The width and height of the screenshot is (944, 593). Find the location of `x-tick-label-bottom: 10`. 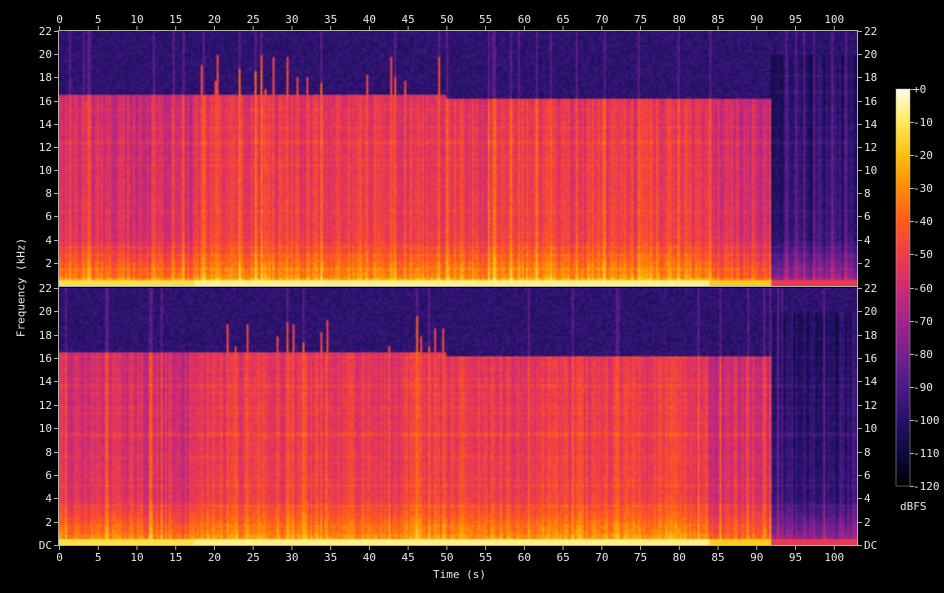

x-tick-label-bottom: 10 is located at coordinates (137, 557).